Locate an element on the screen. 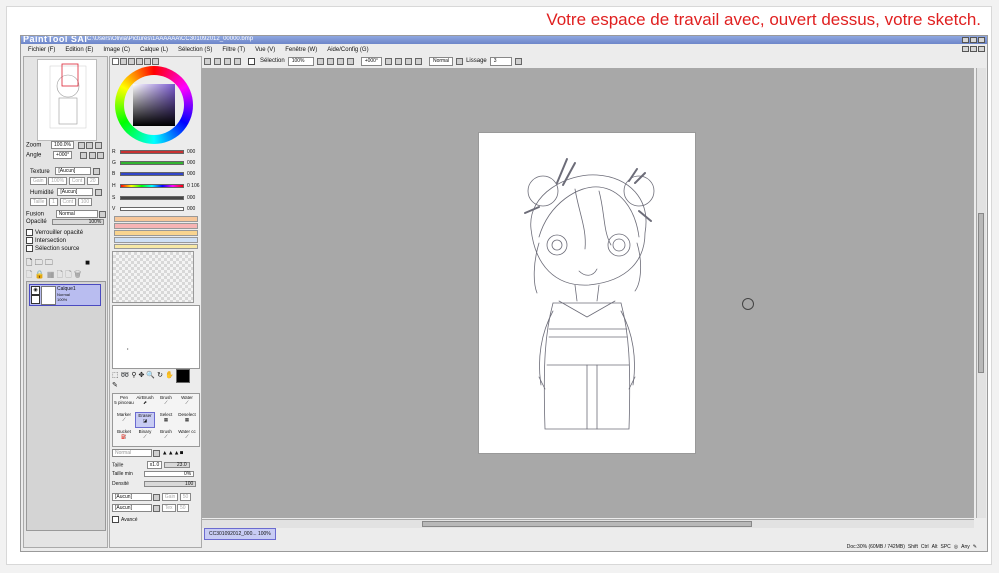 The image size is (999, 573). brush-texture-gain-value: 50 is located at coordinates (185, 497).